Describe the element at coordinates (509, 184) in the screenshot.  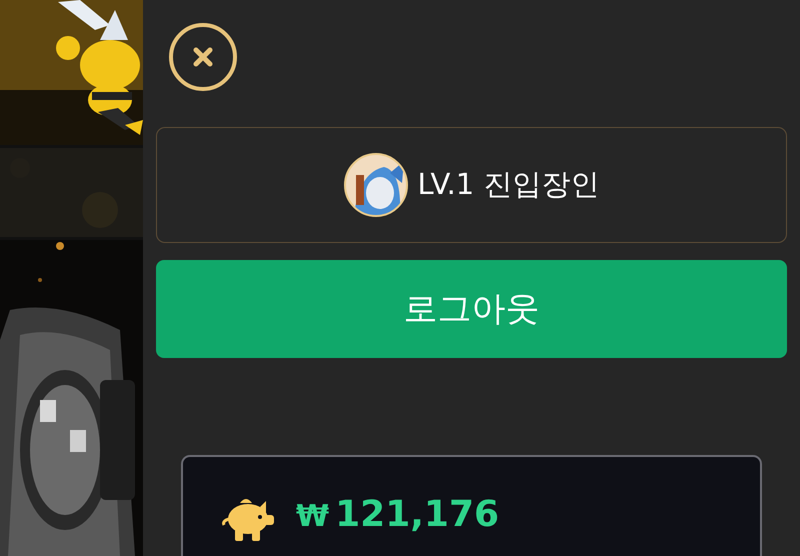
I see `level-label: LV.1 진입장인` at that location.